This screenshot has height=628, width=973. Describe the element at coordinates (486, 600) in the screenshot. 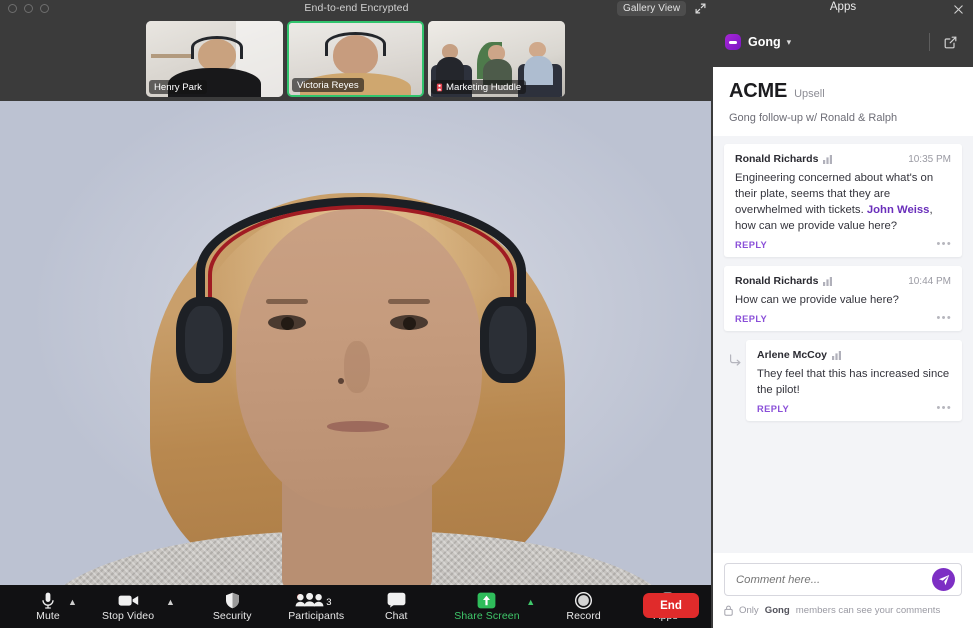

I see `share-screen-icon` at that location.